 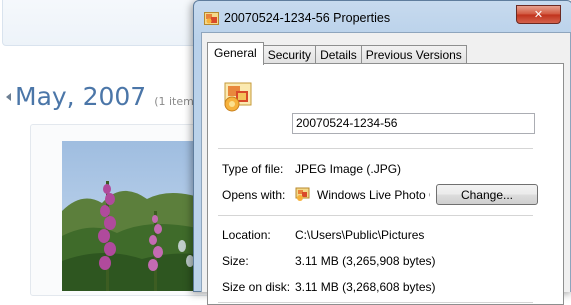 I want to click on group-header: May, 2007 (1 item, 1, so click(x=107, y=99).